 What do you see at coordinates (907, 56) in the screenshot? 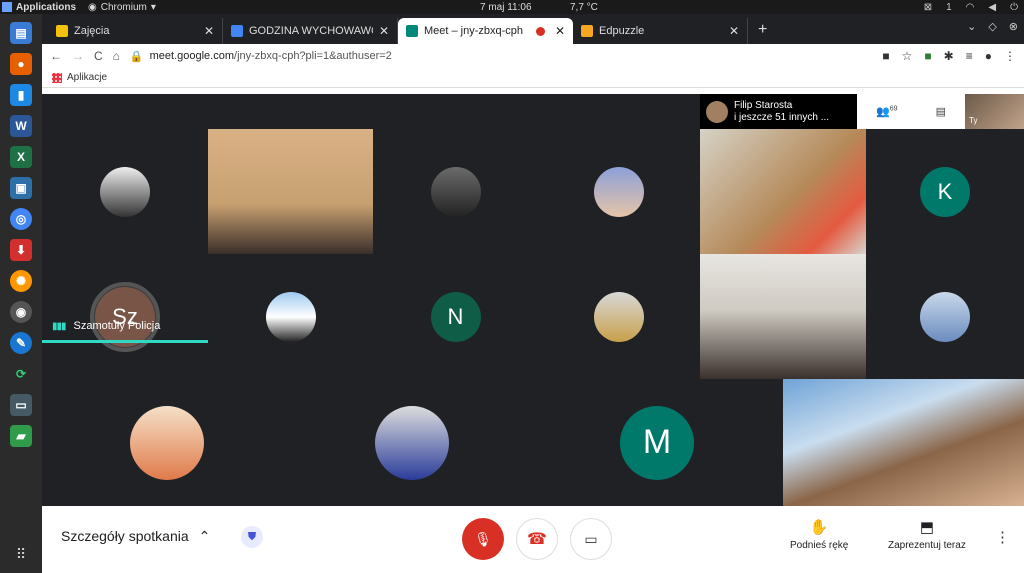
I see `star-icon: ☆` at bounding box center [907, 56].